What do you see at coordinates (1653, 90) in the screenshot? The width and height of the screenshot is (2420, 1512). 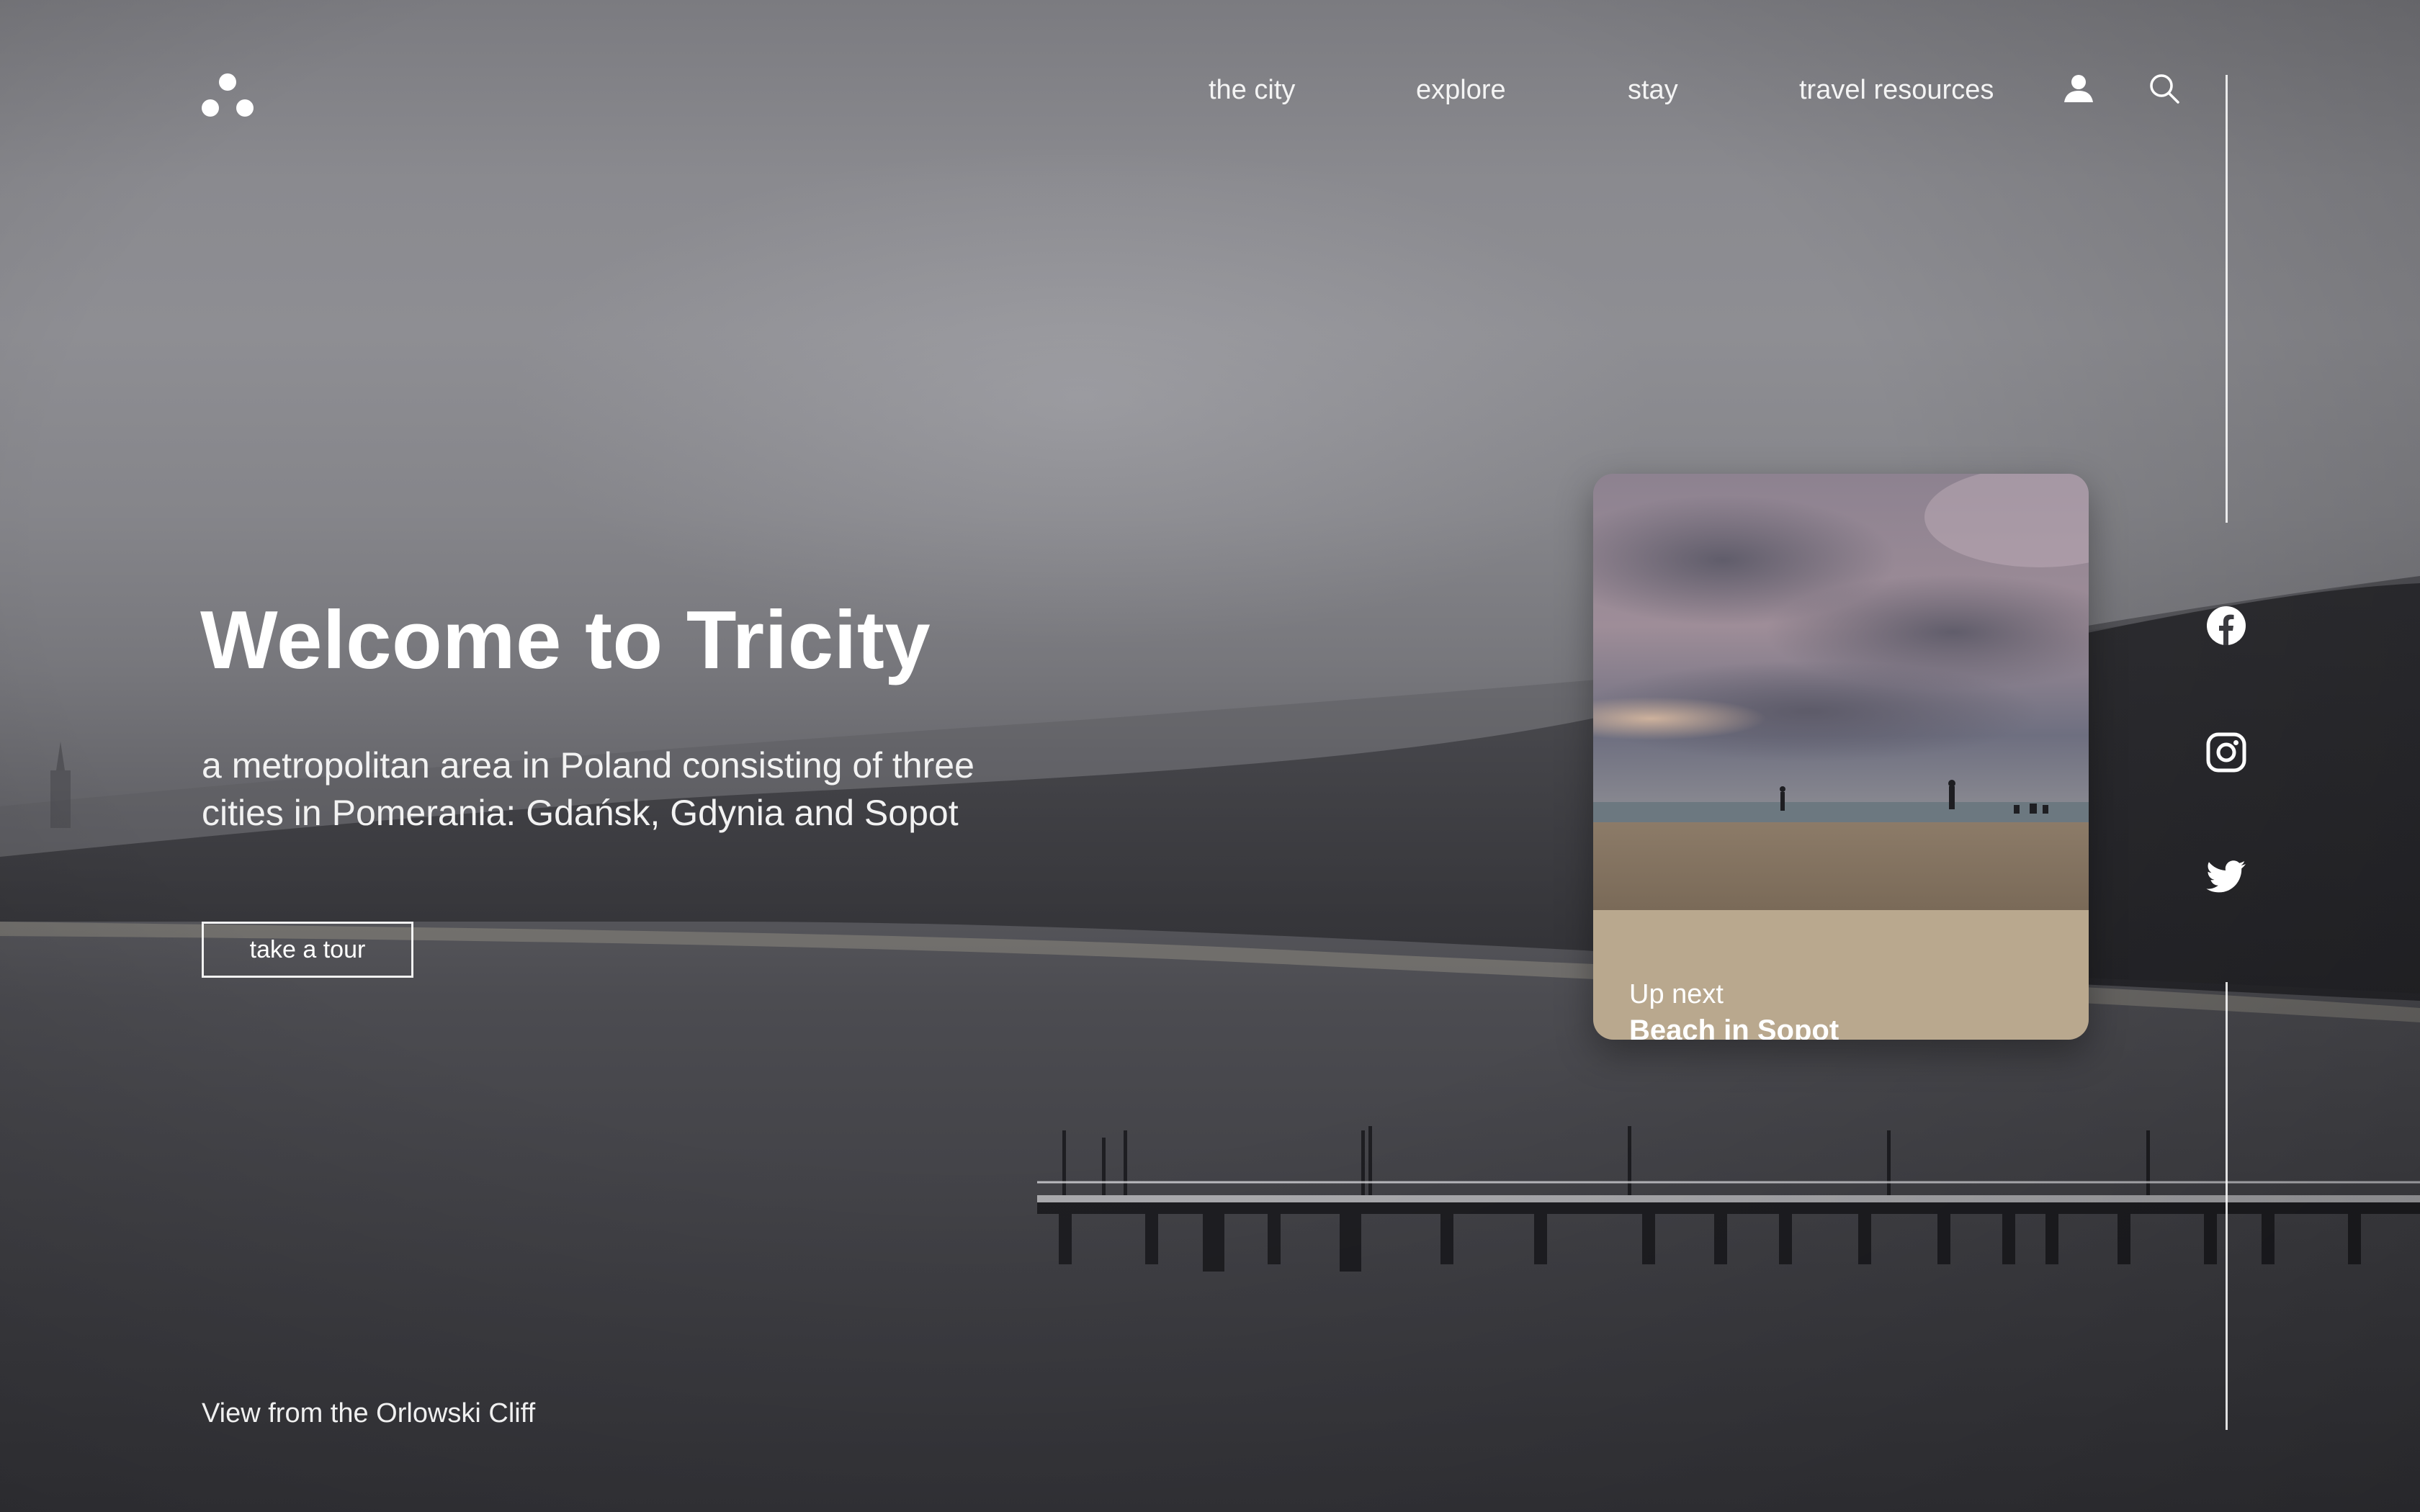 I see `nav-item-stay: stay` at bounding box center [1653, 90].